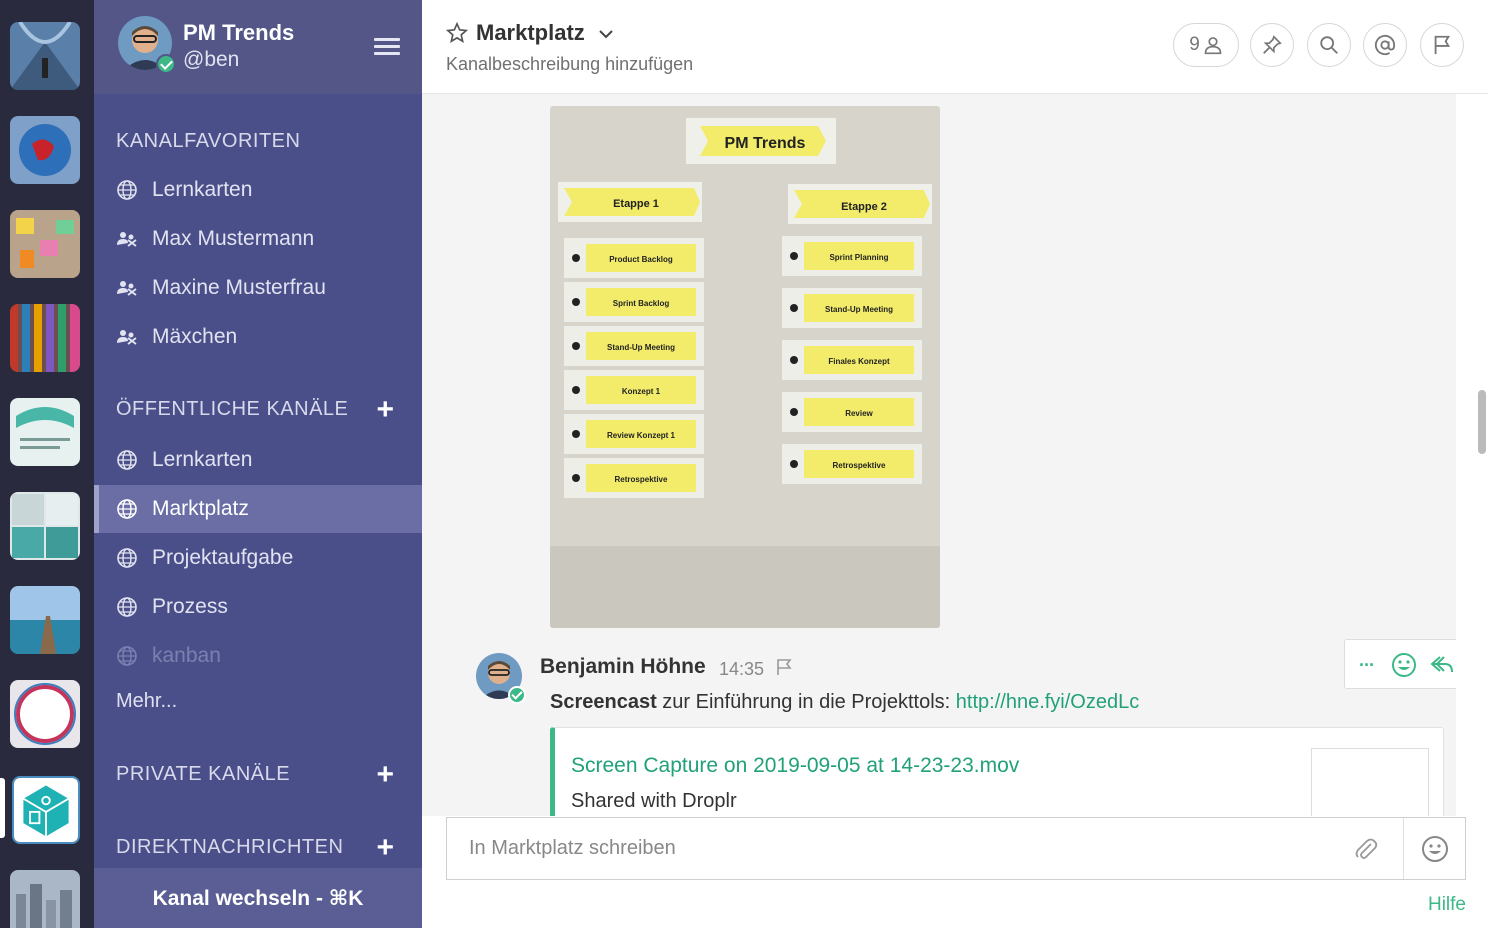 The height and width of the screenshot is (928, 1488). I want to click on scrollbar-thumb, so click(1482, 422).